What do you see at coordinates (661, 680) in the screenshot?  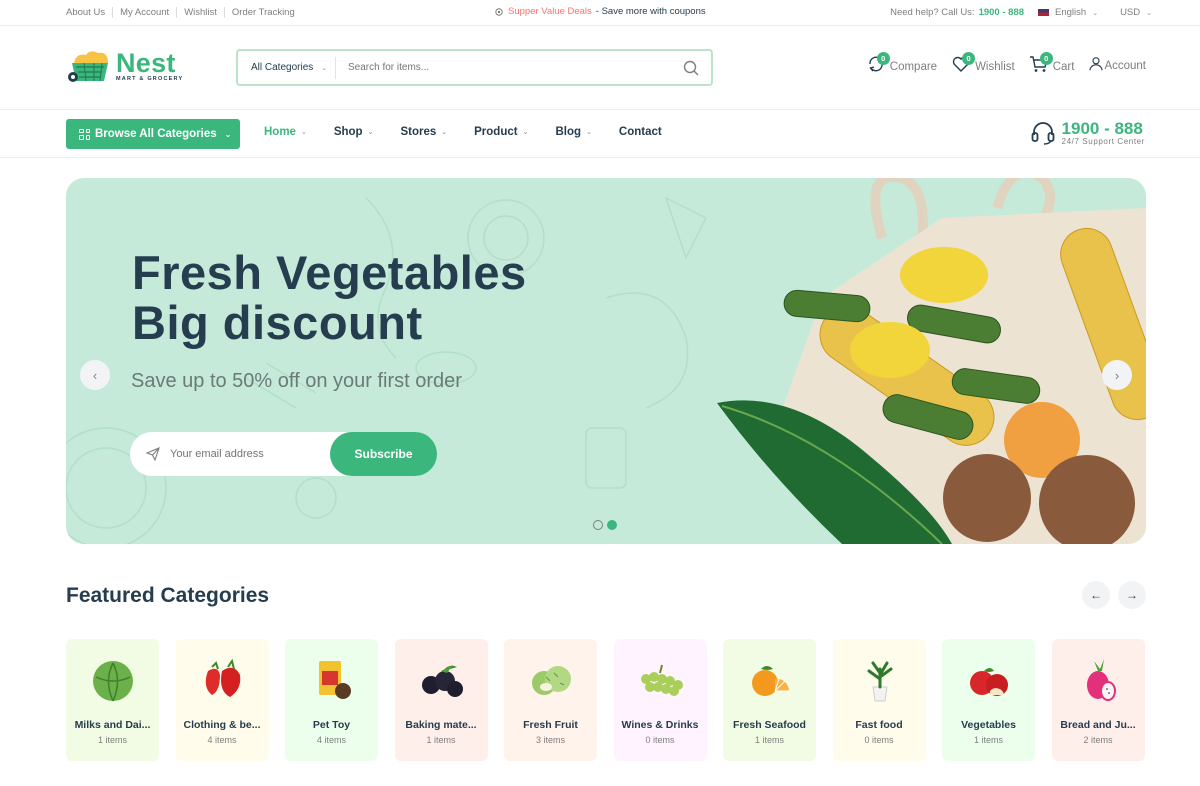 I see `grapes-icon` at bounding box center [661, 680].